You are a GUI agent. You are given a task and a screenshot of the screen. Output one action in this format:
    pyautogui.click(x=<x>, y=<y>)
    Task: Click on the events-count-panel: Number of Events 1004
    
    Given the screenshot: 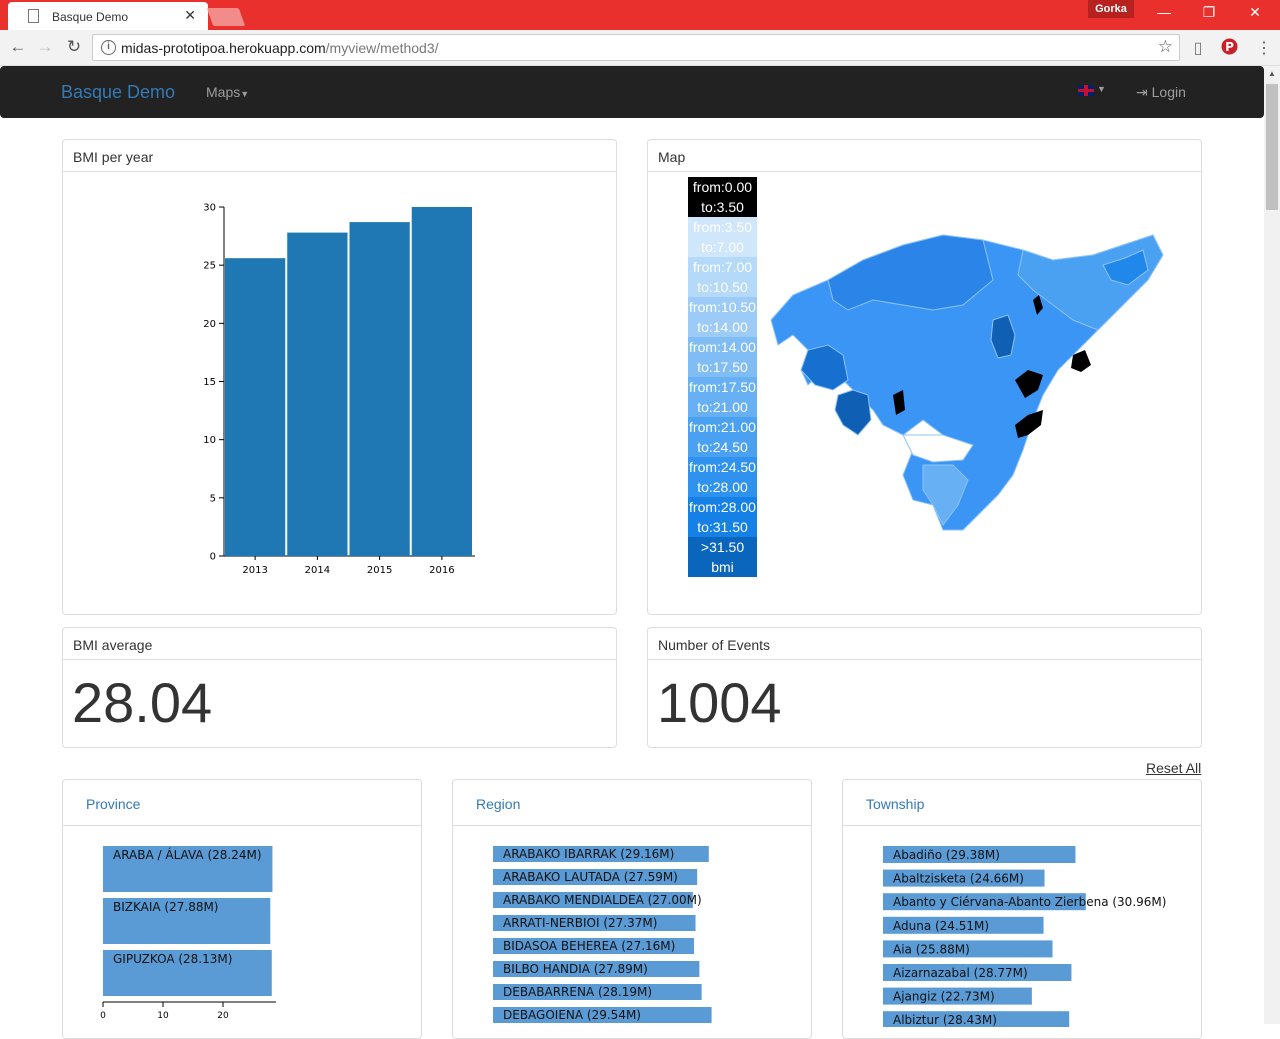 What is the action you would take?
    pyautogui.click(x=924, y=687)
    